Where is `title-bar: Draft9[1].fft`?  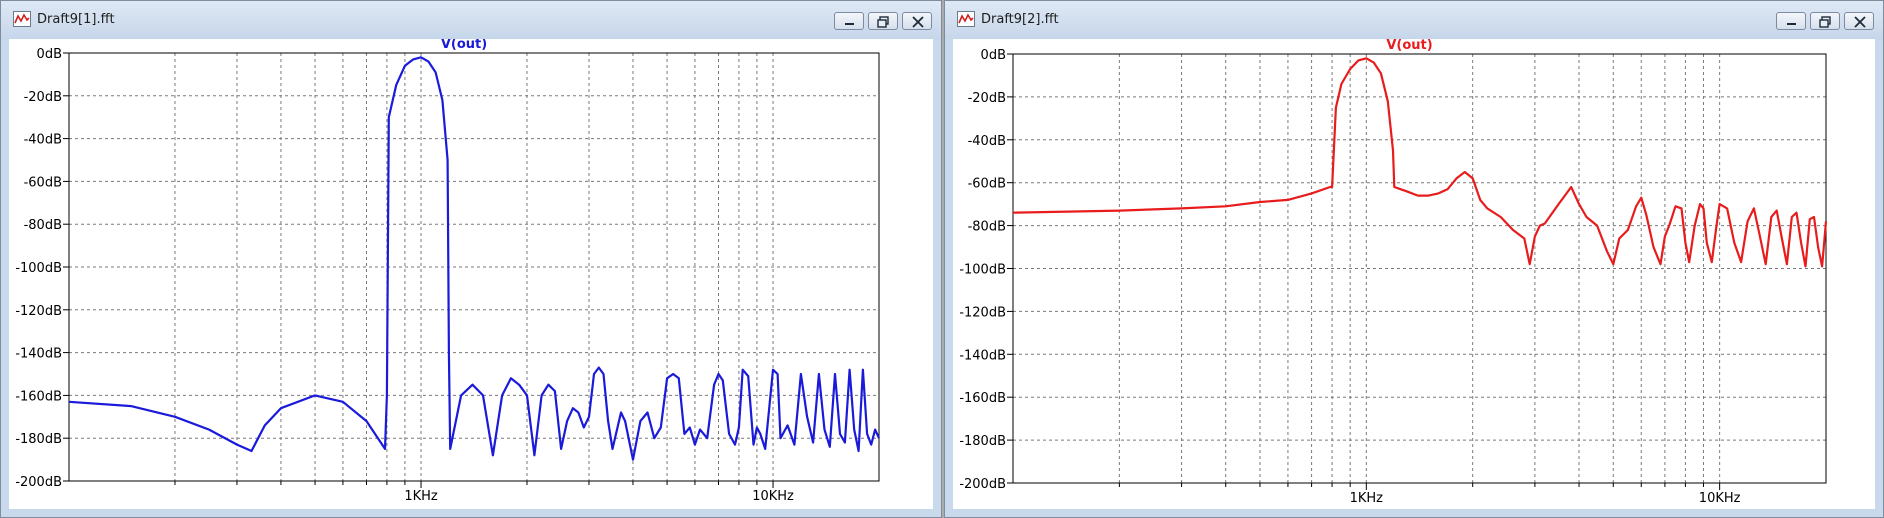 title-bar: Draft9[1].fft is located at coordinates (471, 20).